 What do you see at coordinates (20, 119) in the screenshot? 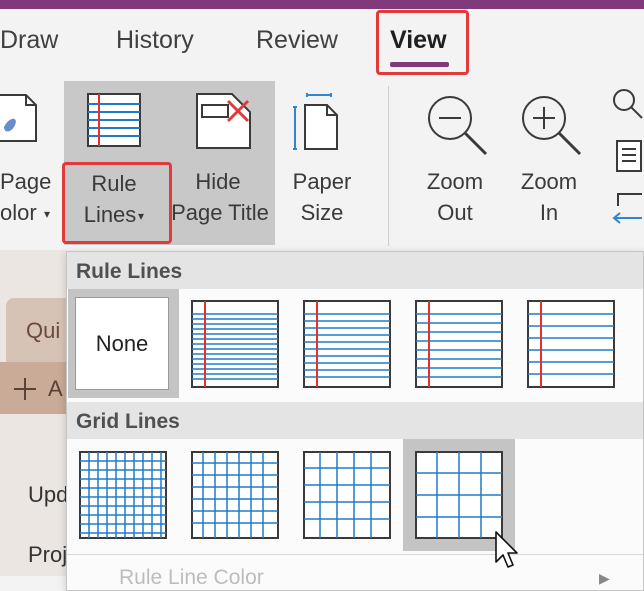
I see `page-color-icon` at bounding box center [20, 119].